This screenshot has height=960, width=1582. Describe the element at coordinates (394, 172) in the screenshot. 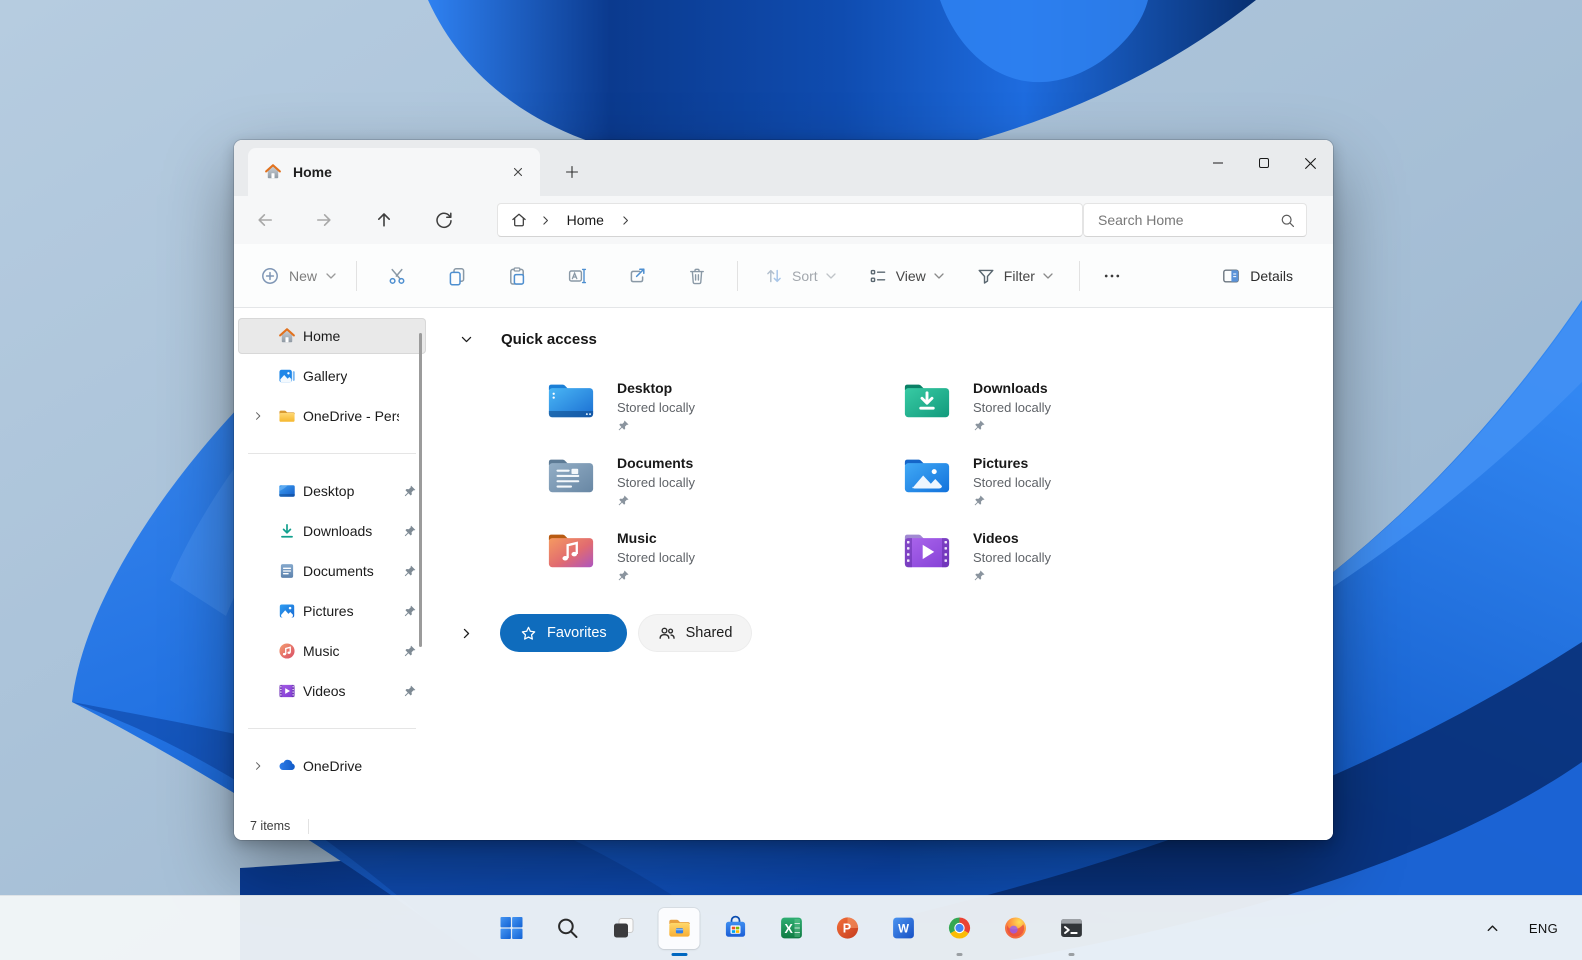

I see `tab-home: Home` at that location.